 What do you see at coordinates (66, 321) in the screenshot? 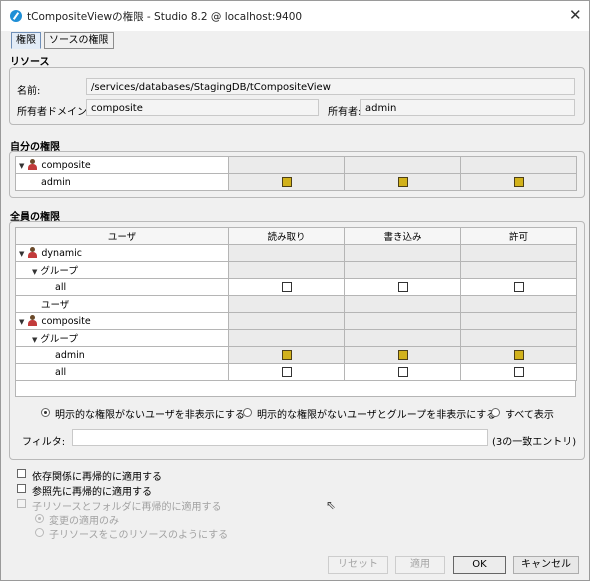
I see `row-label: composite` at bounding box center [66, 321].